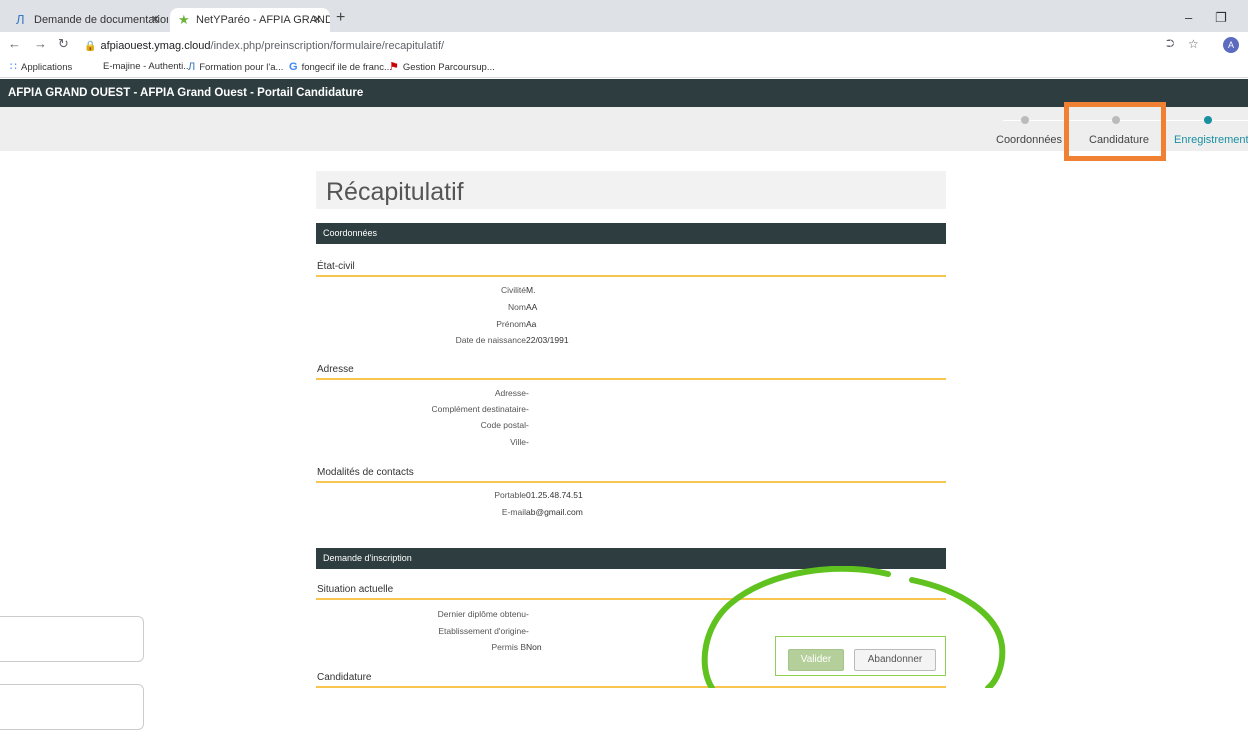 This screenshot has width=1248, height=730. I want to click on url-host: afpiaouest.ymag.cloud, so click(155, 46).